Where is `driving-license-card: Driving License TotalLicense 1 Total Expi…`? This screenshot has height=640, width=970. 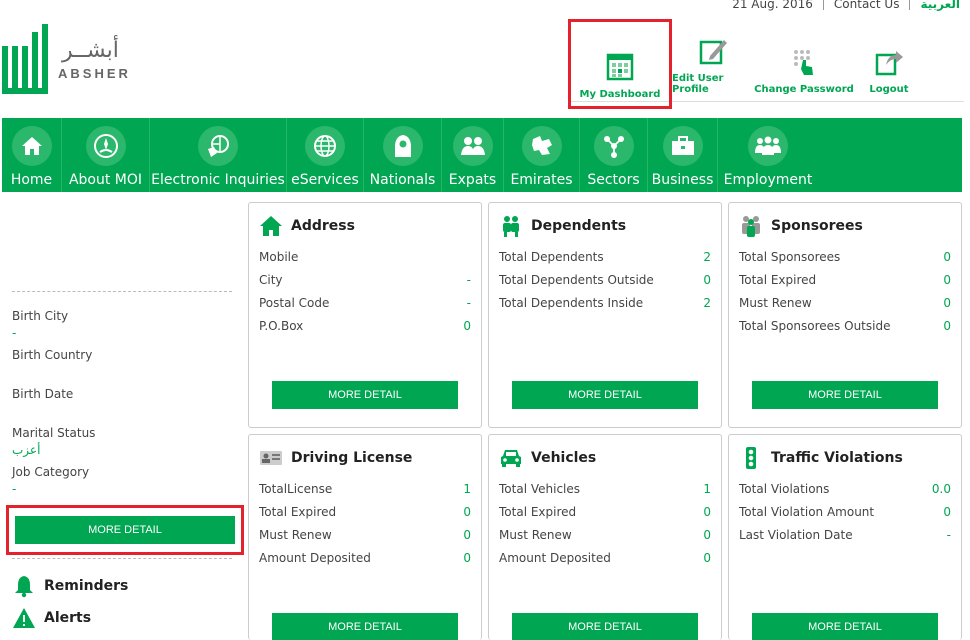
driving-license-card: Driving License TotalLicense 1 Total Expi… is located at coordinates (365, 537).